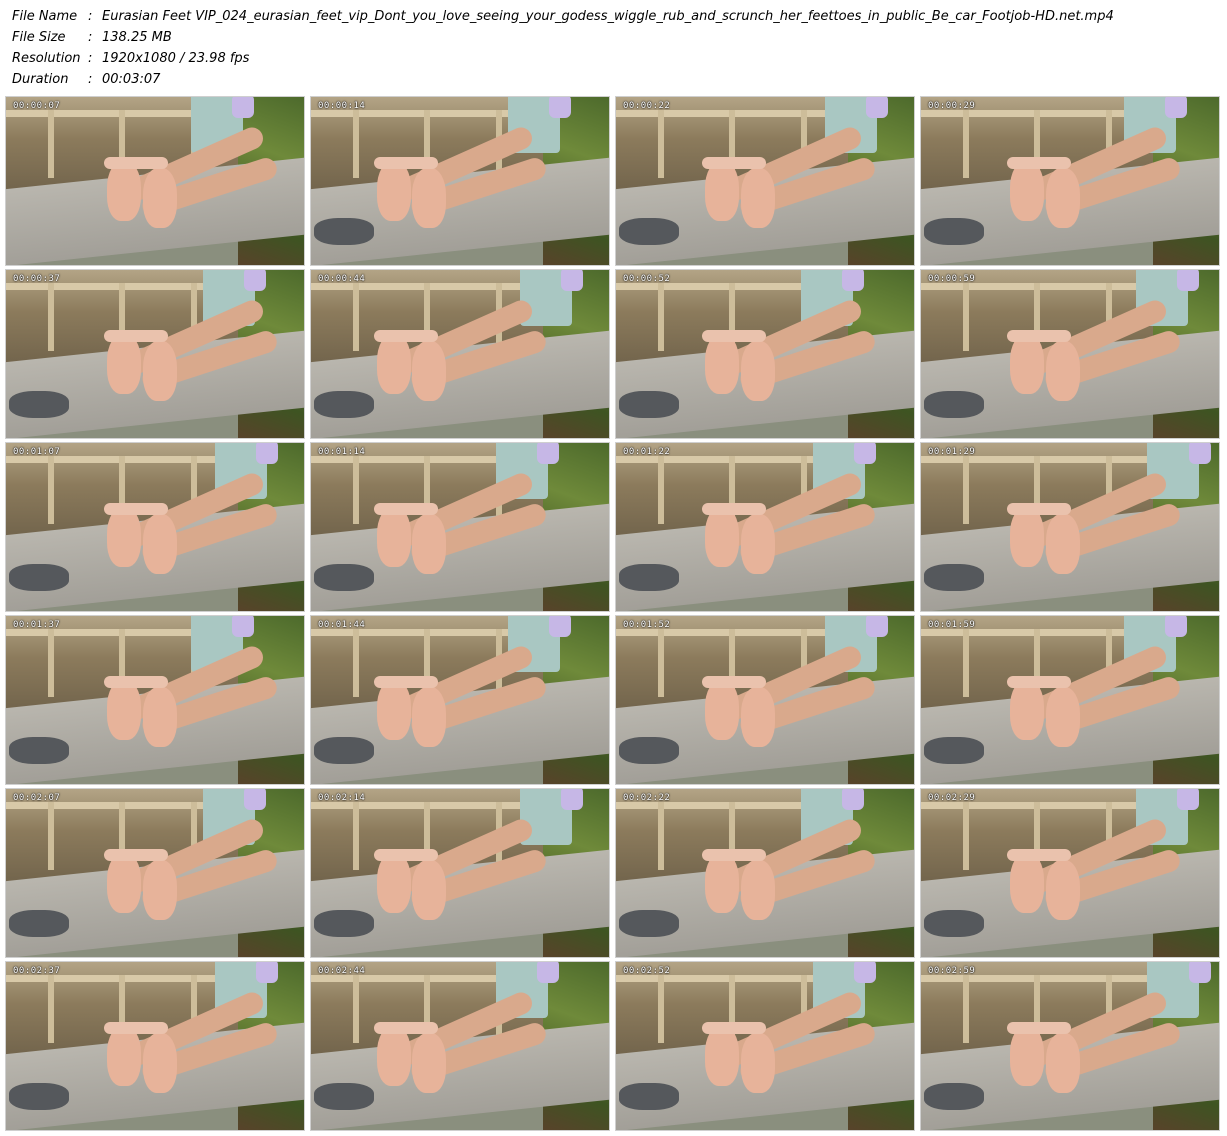 The height and width of the screenshot is (1136, 1227). I want to click on timestamp-label: 00:00:22, so click(647, 106).